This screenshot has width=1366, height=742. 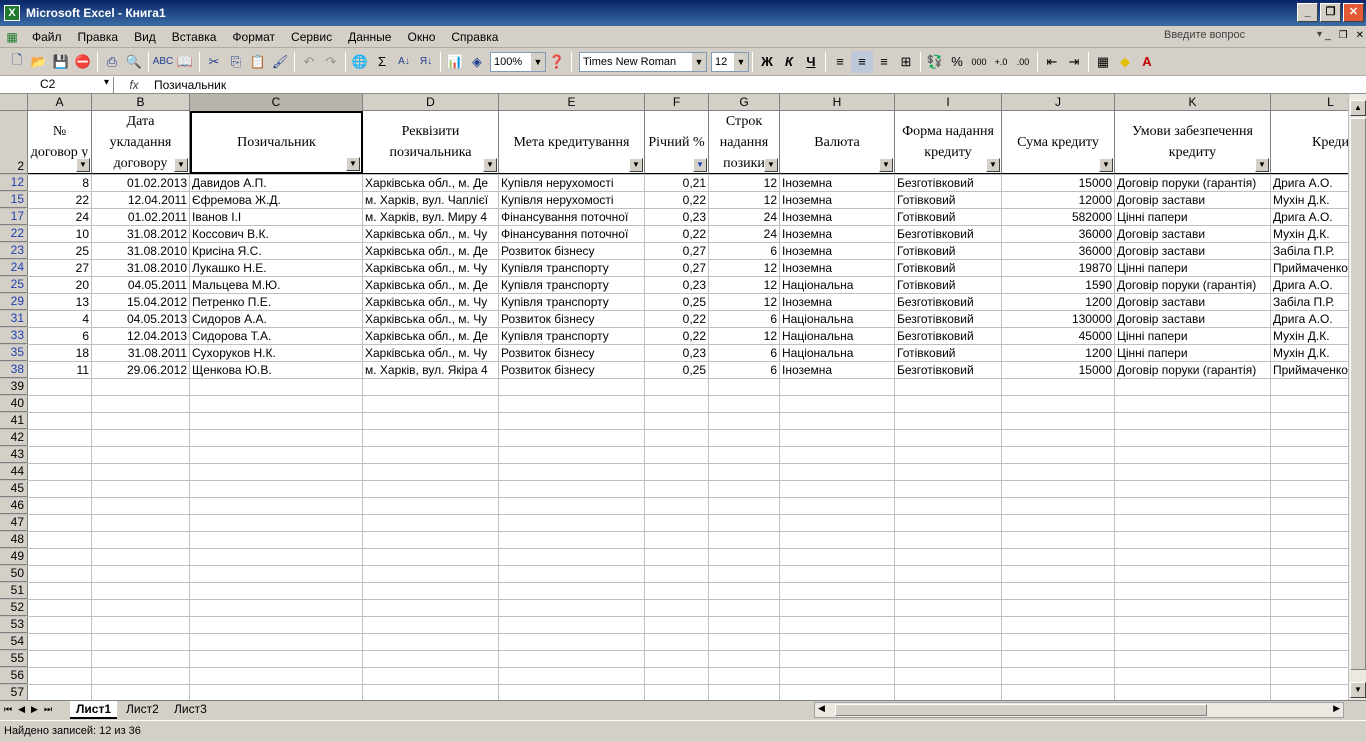 What do you see at coordinates (431, 183) in the screenshot?
I see `cell-d: Харківська обл., м. Де` at bounding box center [431, 183].